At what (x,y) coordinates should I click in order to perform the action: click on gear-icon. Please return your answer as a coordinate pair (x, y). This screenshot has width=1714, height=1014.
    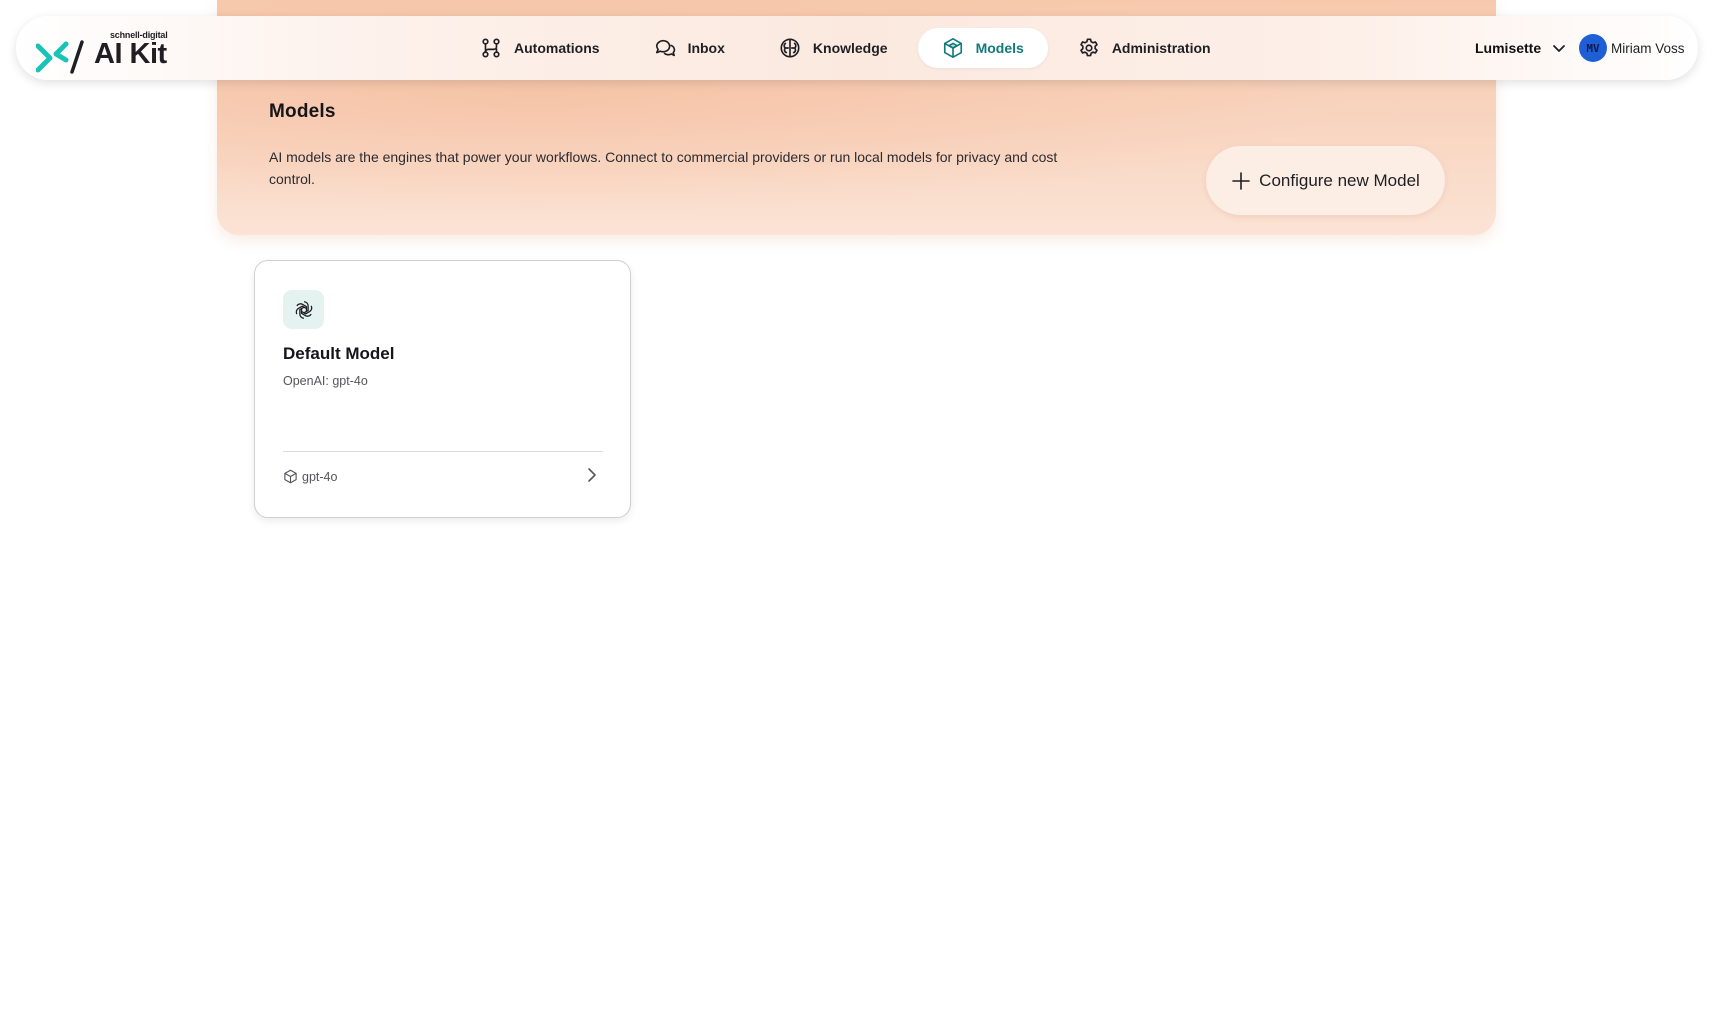
    Looking at the image, I should click on (1089, 47).